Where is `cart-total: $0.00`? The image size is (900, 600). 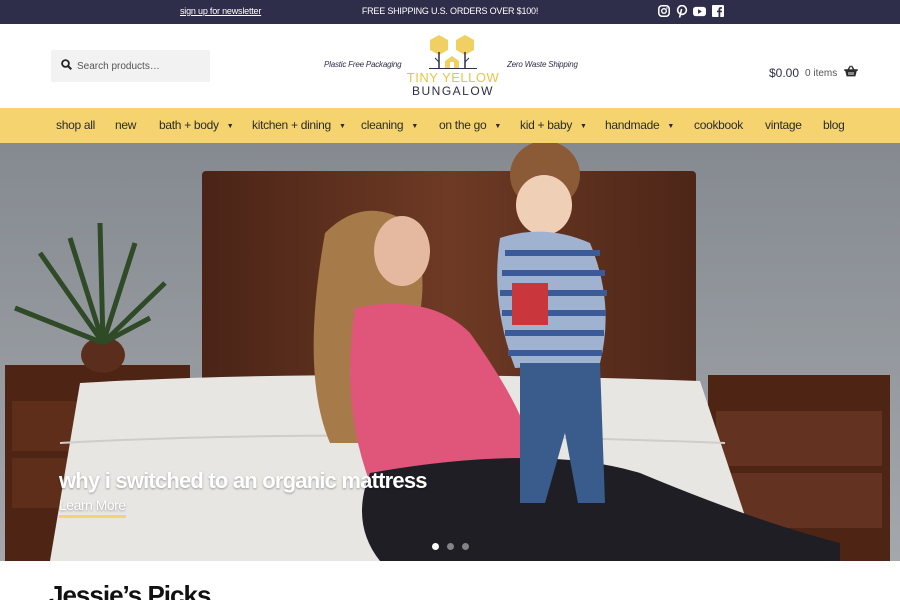
cart-total: $0.00 is located at coordinates (784, 73).